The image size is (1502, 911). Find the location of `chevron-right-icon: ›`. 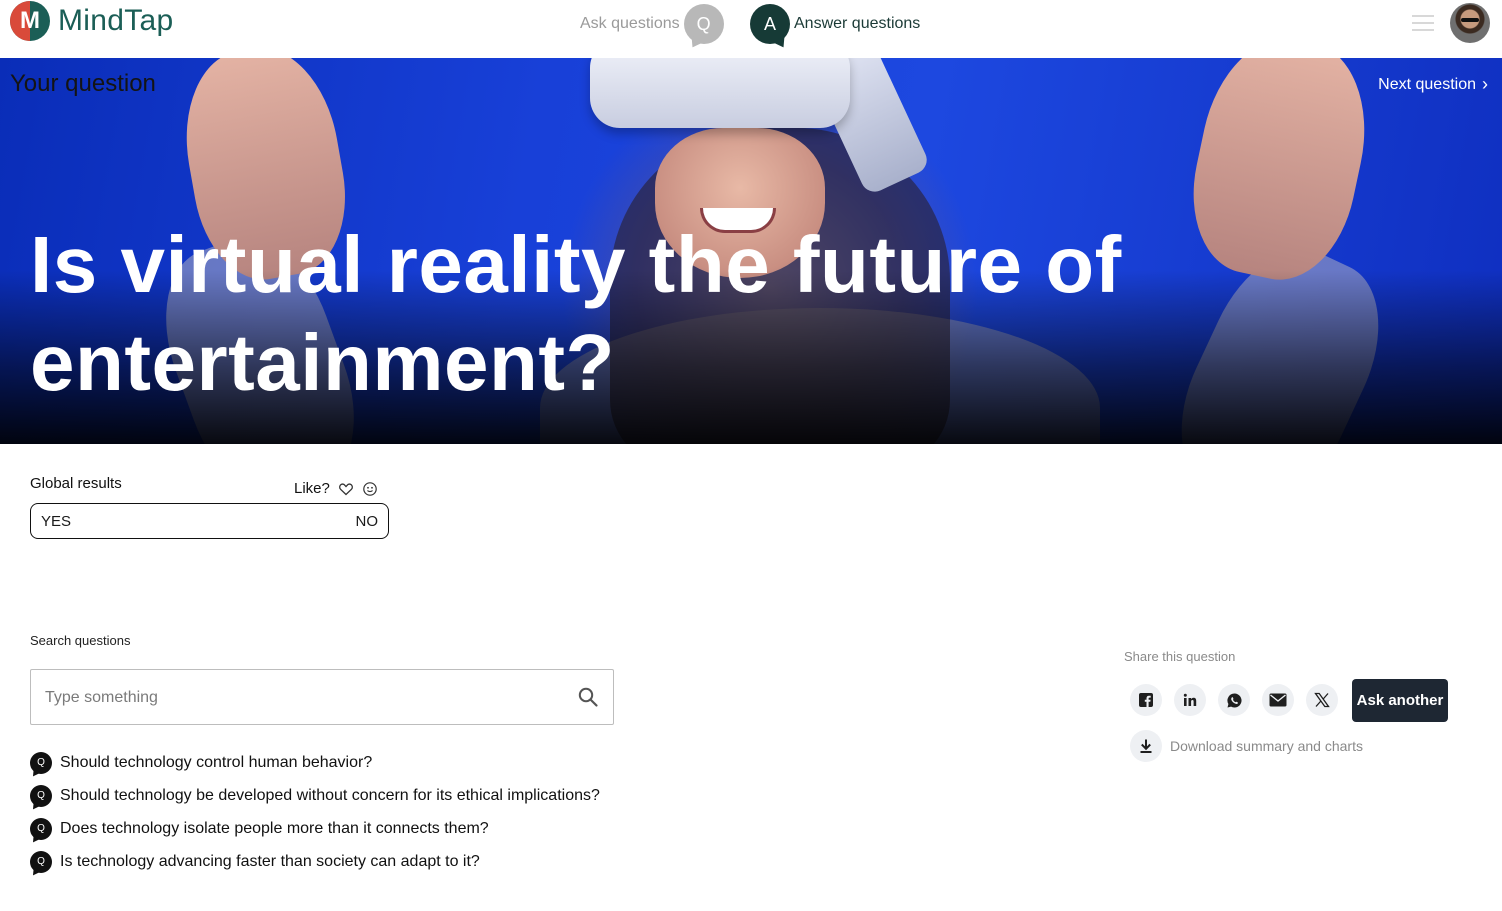

chevron-right-icon: › is located at coordinates (1485, 84).